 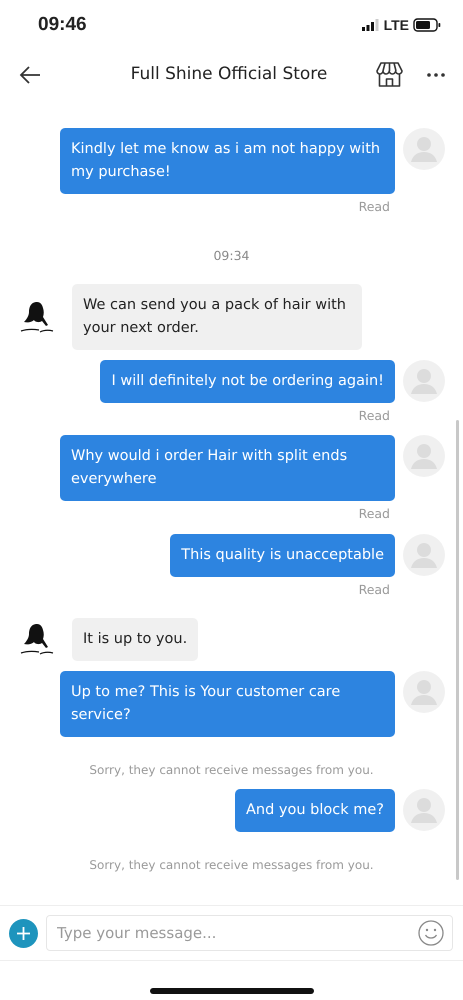 I want to click on signal-icon, so click(x=371, y=25).